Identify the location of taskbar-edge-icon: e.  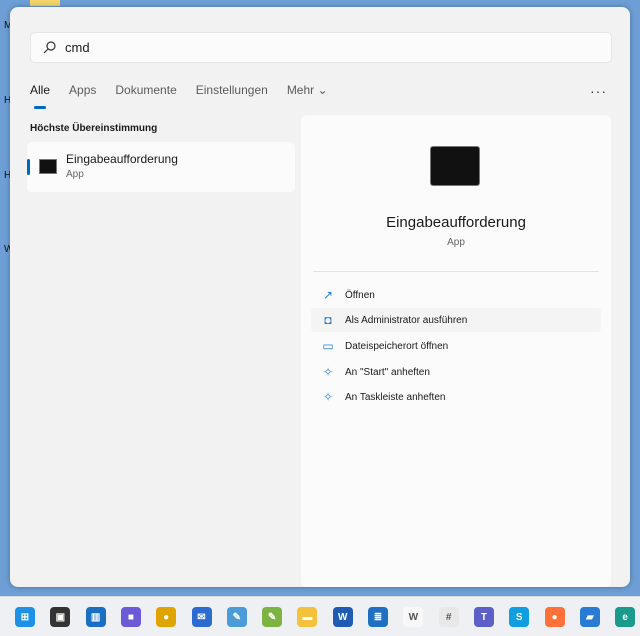
(625, 617).